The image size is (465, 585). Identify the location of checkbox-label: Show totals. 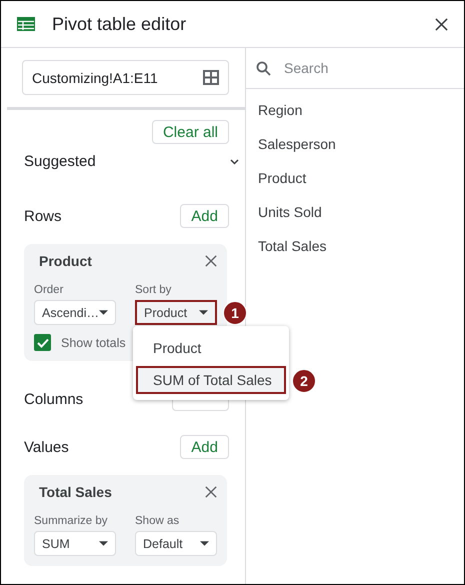
(93, 343).